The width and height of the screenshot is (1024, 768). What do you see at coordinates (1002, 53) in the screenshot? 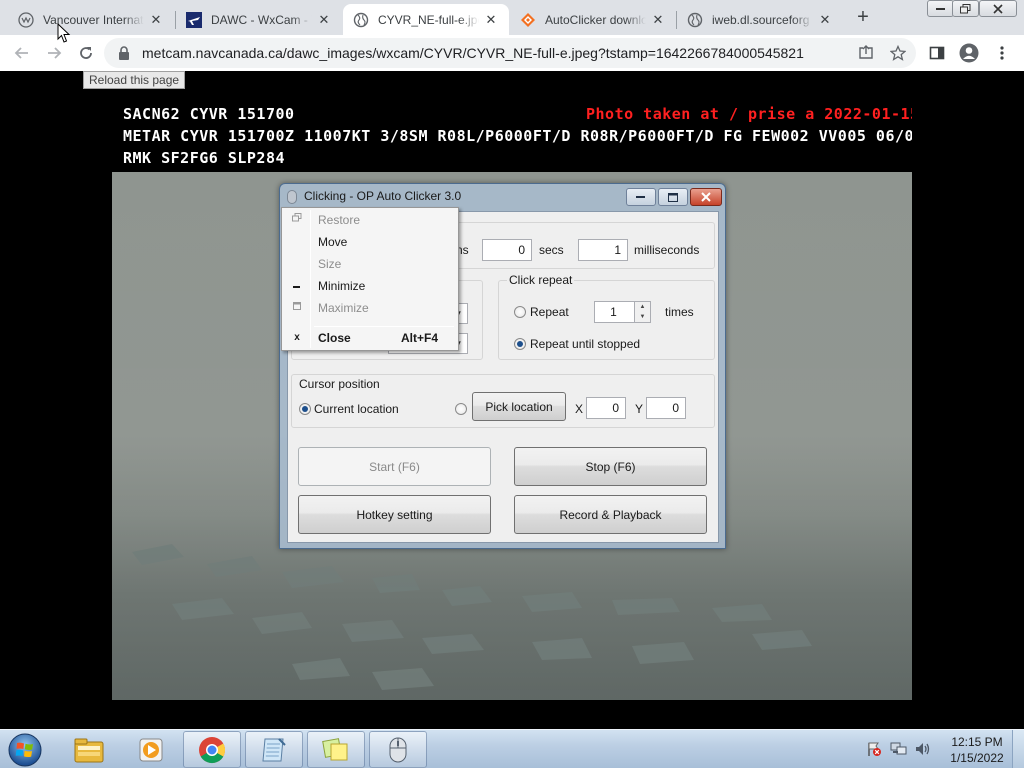
I see `menu-button` at bounding box center [1002, 53].